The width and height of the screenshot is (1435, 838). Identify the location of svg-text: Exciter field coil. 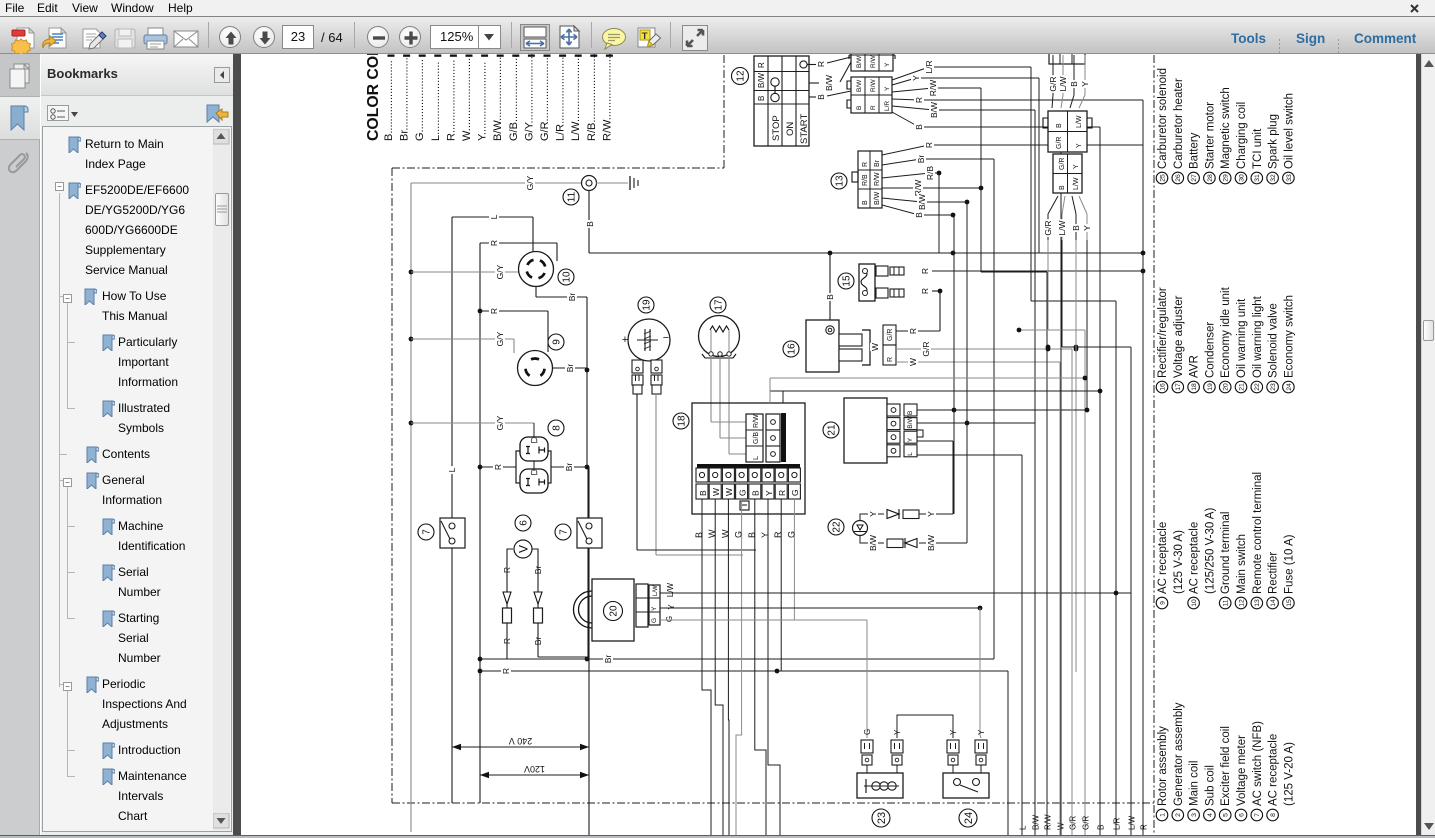
(1226, 766).